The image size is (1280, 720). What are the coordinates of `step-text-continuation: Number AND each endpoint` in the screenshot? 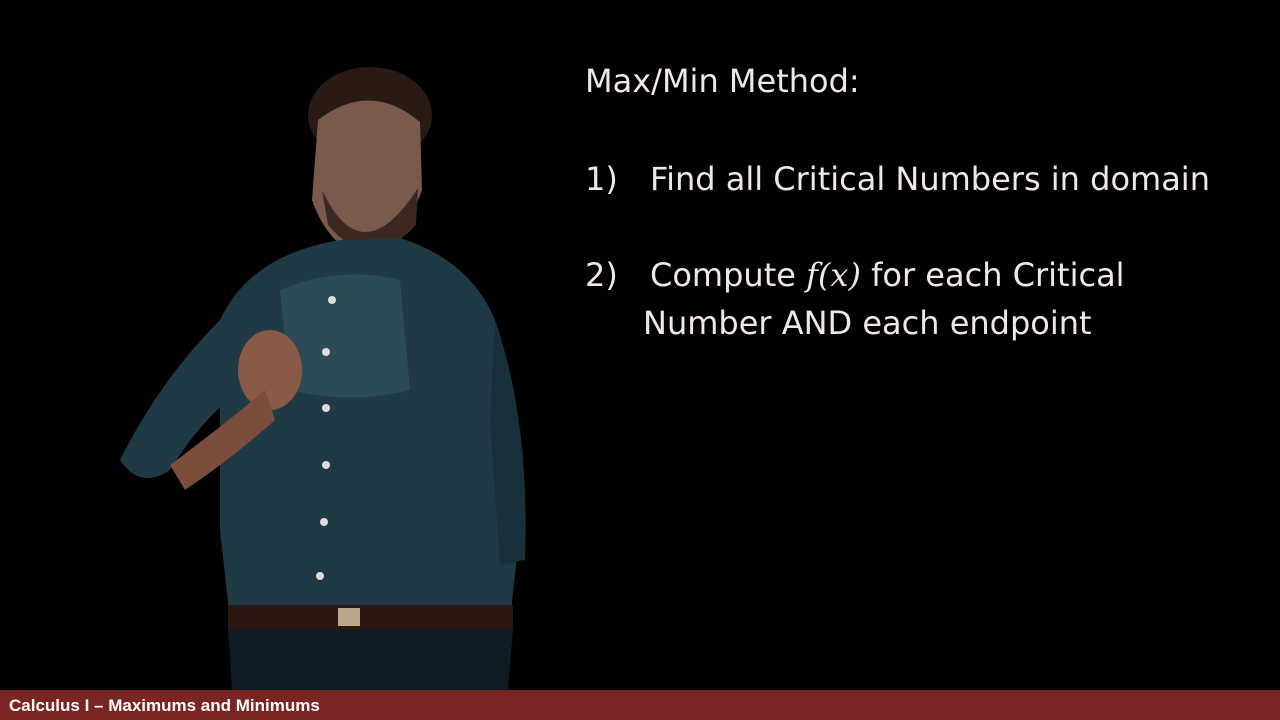 It's located at (867, 323).